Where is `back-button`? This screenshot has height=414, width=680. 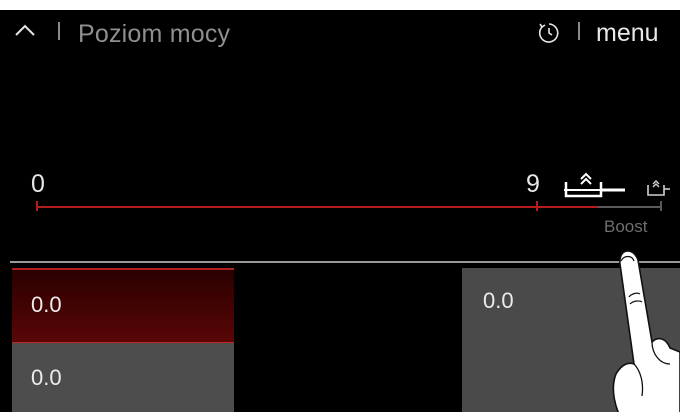 back-button is located at coordinates (25, 33).